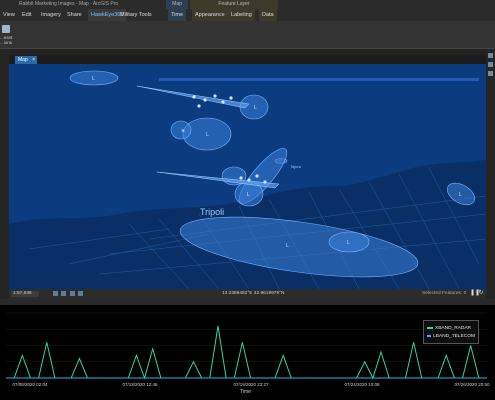 The image size is (495, 400). Describe the element at coordinates (481, 293) in the screenshot. I see `refresh-icon: ↻` at that location.